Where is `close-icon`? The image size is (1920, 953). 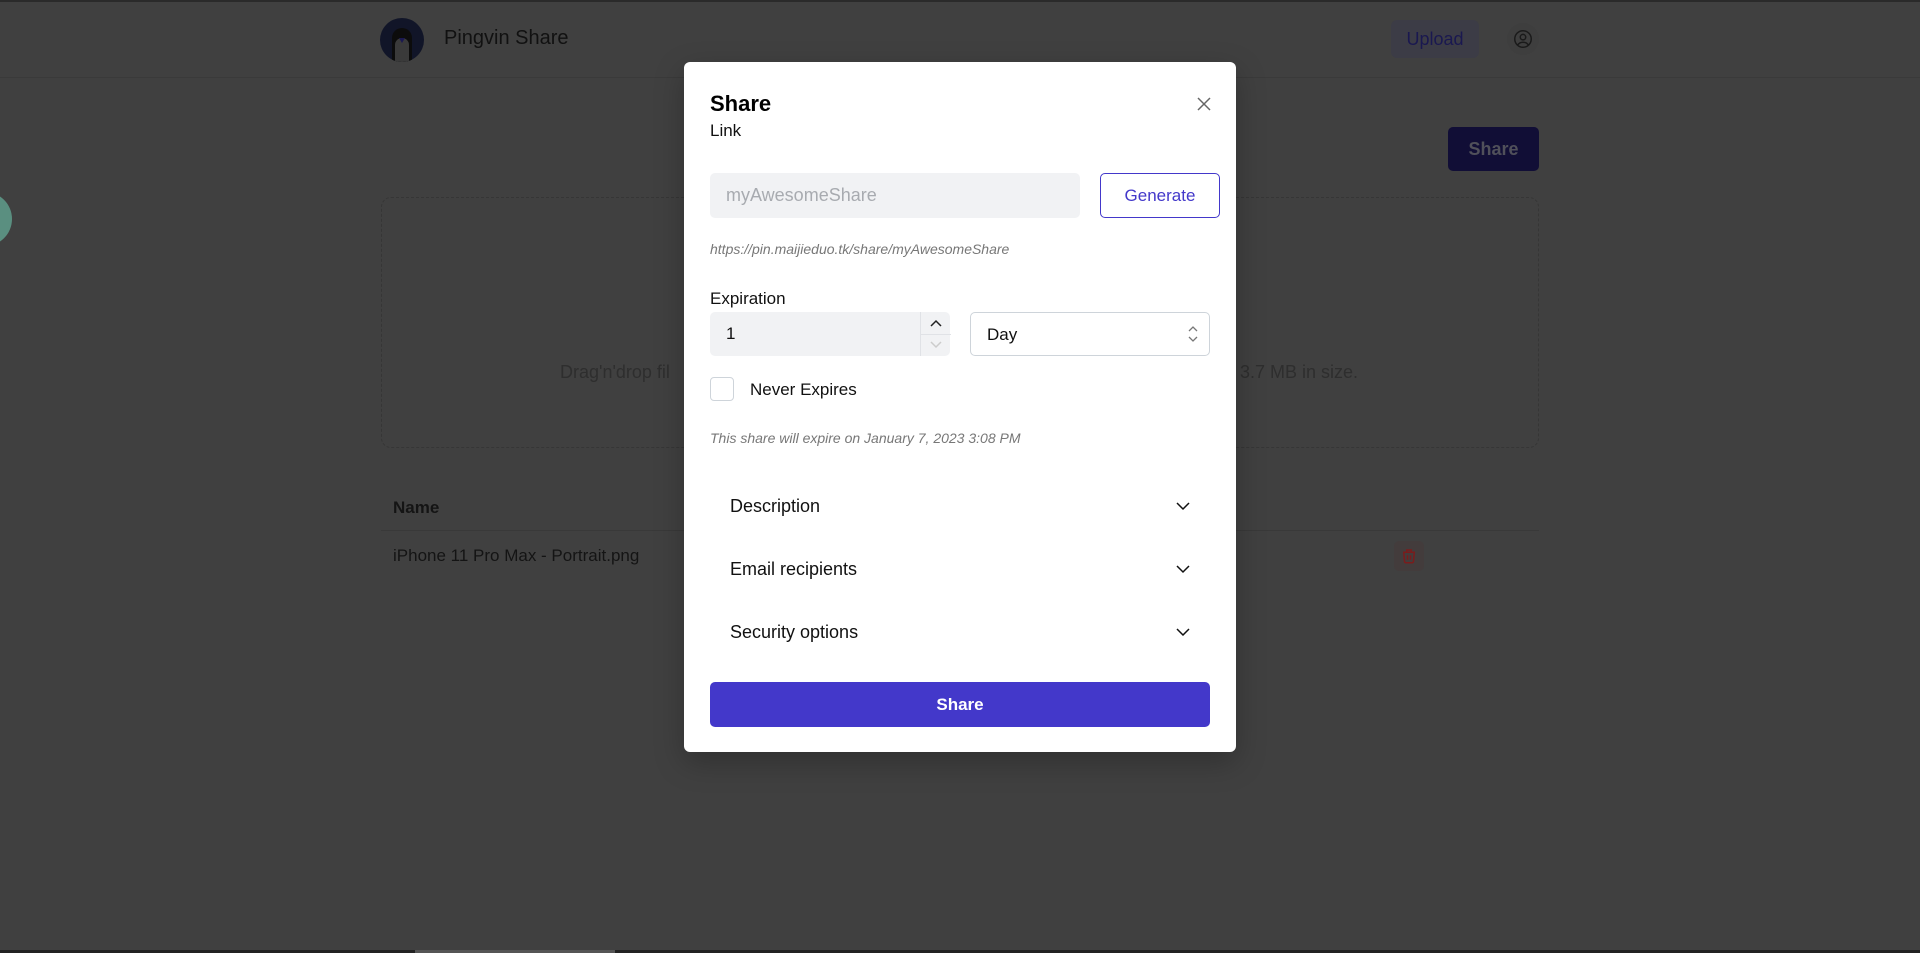
close-icon is located at coordinates (1204, 104).